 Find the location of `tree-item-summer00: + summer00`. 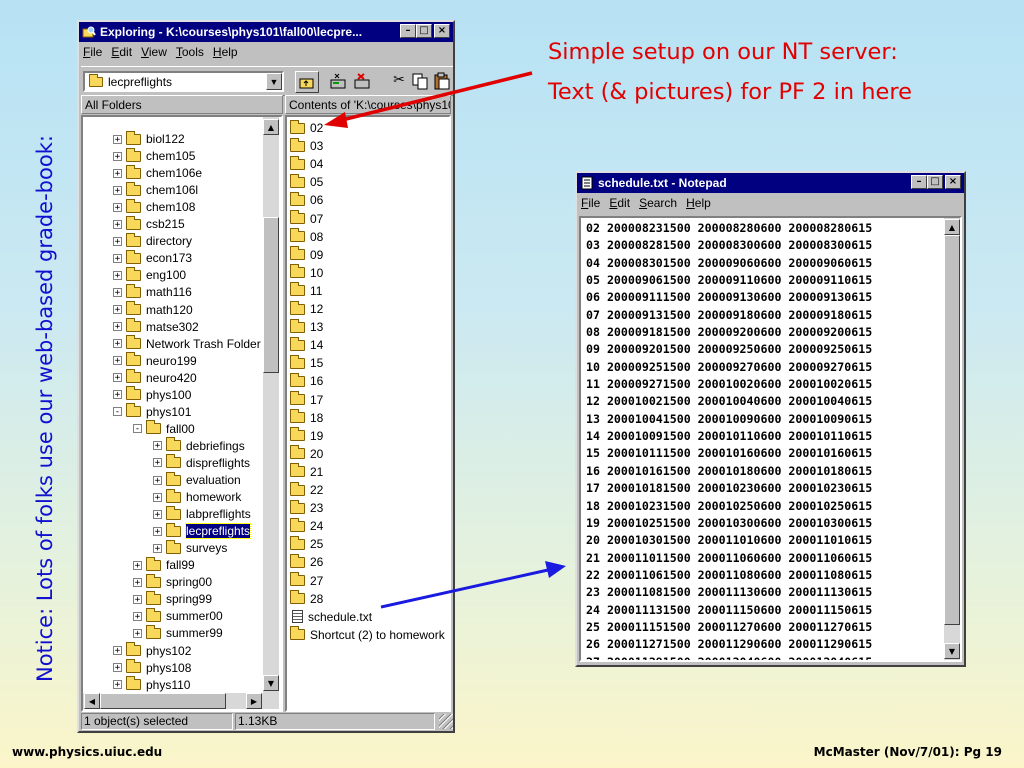

tree-item-summer00: + summer00 is located at coordinates (178, 616).